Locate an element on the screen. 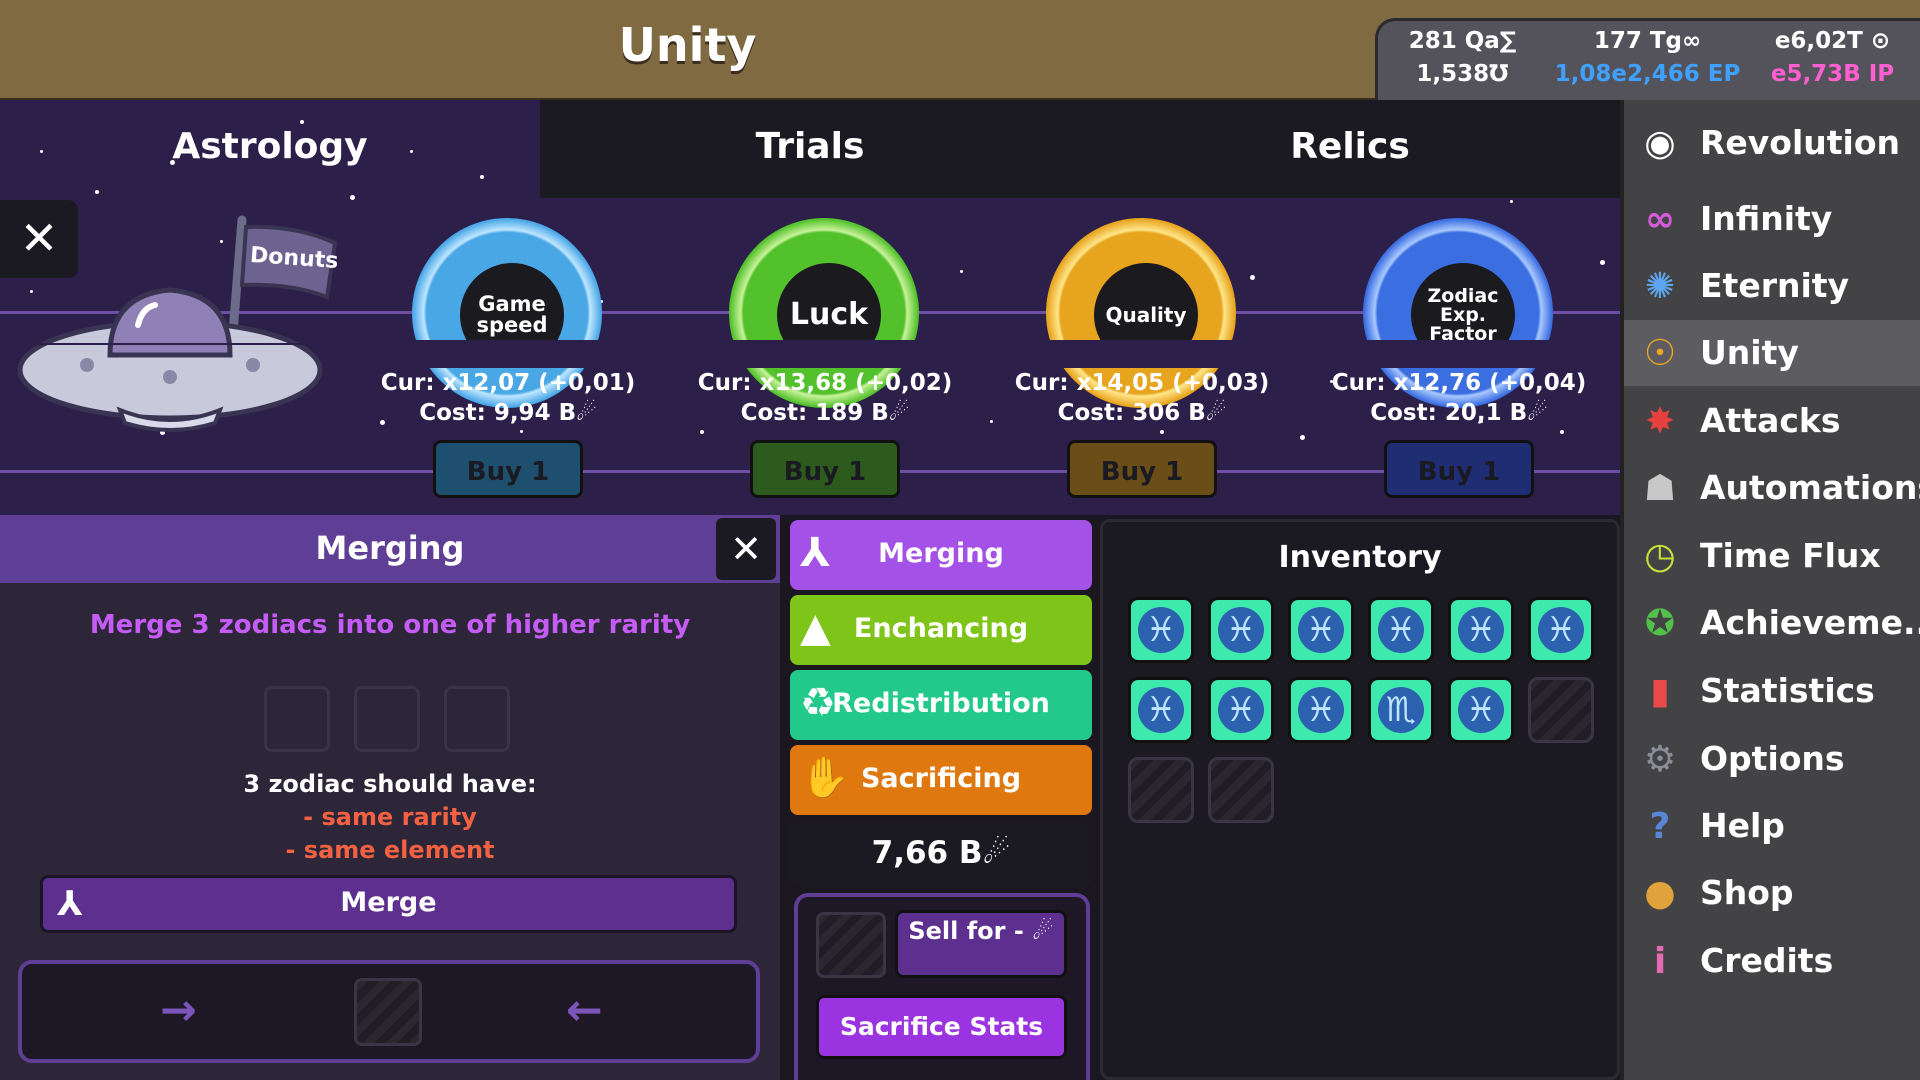 The height and width of the screenshot is (1080, 1920). currency-e: e6,02T ⊙ is located at coordinates (1832, 41).